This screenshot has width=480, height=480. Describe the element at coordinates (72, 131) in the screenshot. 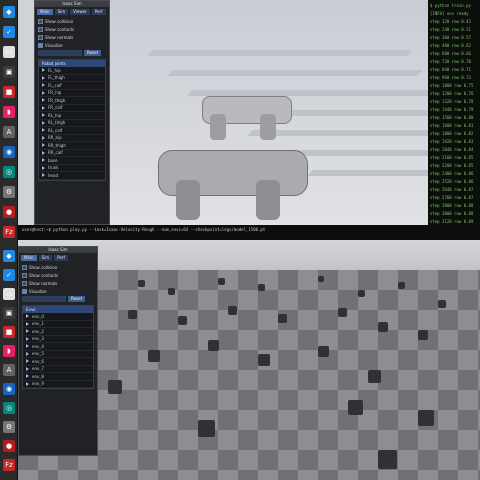

I see `list-item: RL_calf` at that location.